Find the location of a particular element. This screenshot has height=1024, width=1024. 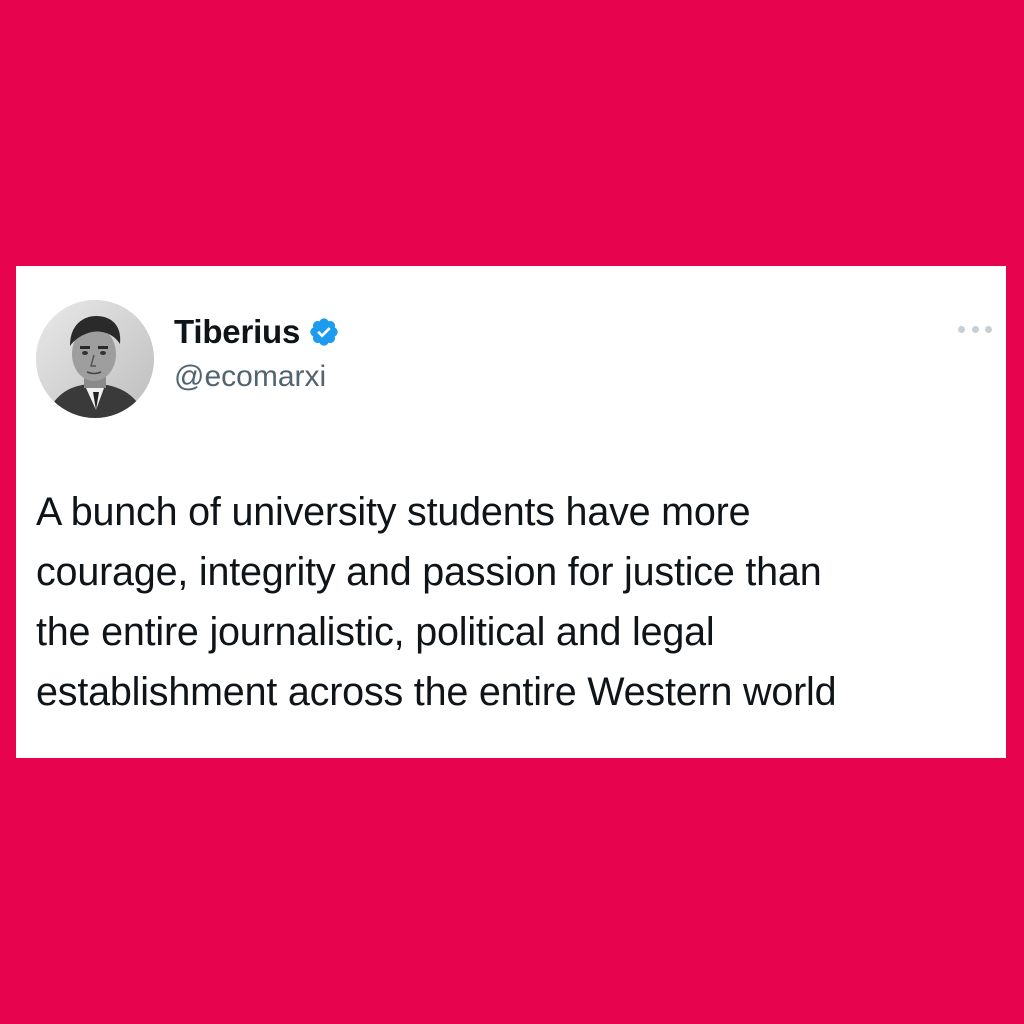

avatar-image is located at coordinates (95, 359).